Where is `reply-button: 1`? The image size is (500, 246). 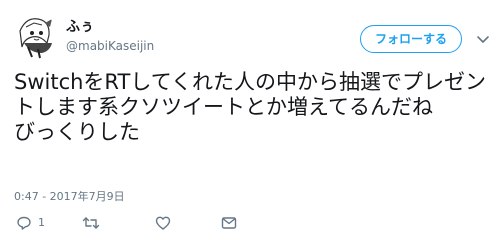
reply-button: 1 is located at coordinates (30, 223).